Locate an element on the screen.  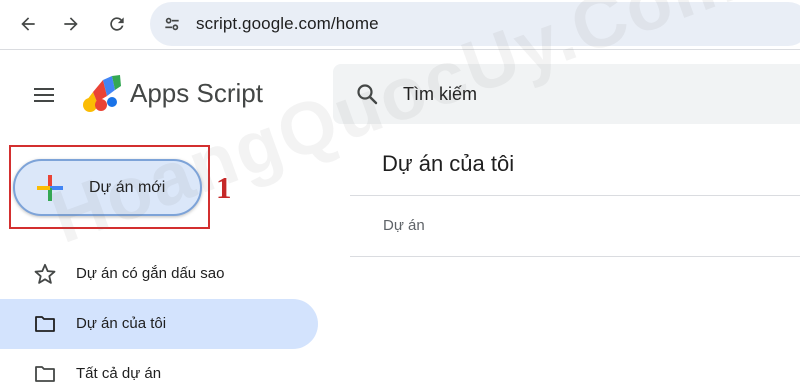
star-icon is located at coordinates (45, 273).